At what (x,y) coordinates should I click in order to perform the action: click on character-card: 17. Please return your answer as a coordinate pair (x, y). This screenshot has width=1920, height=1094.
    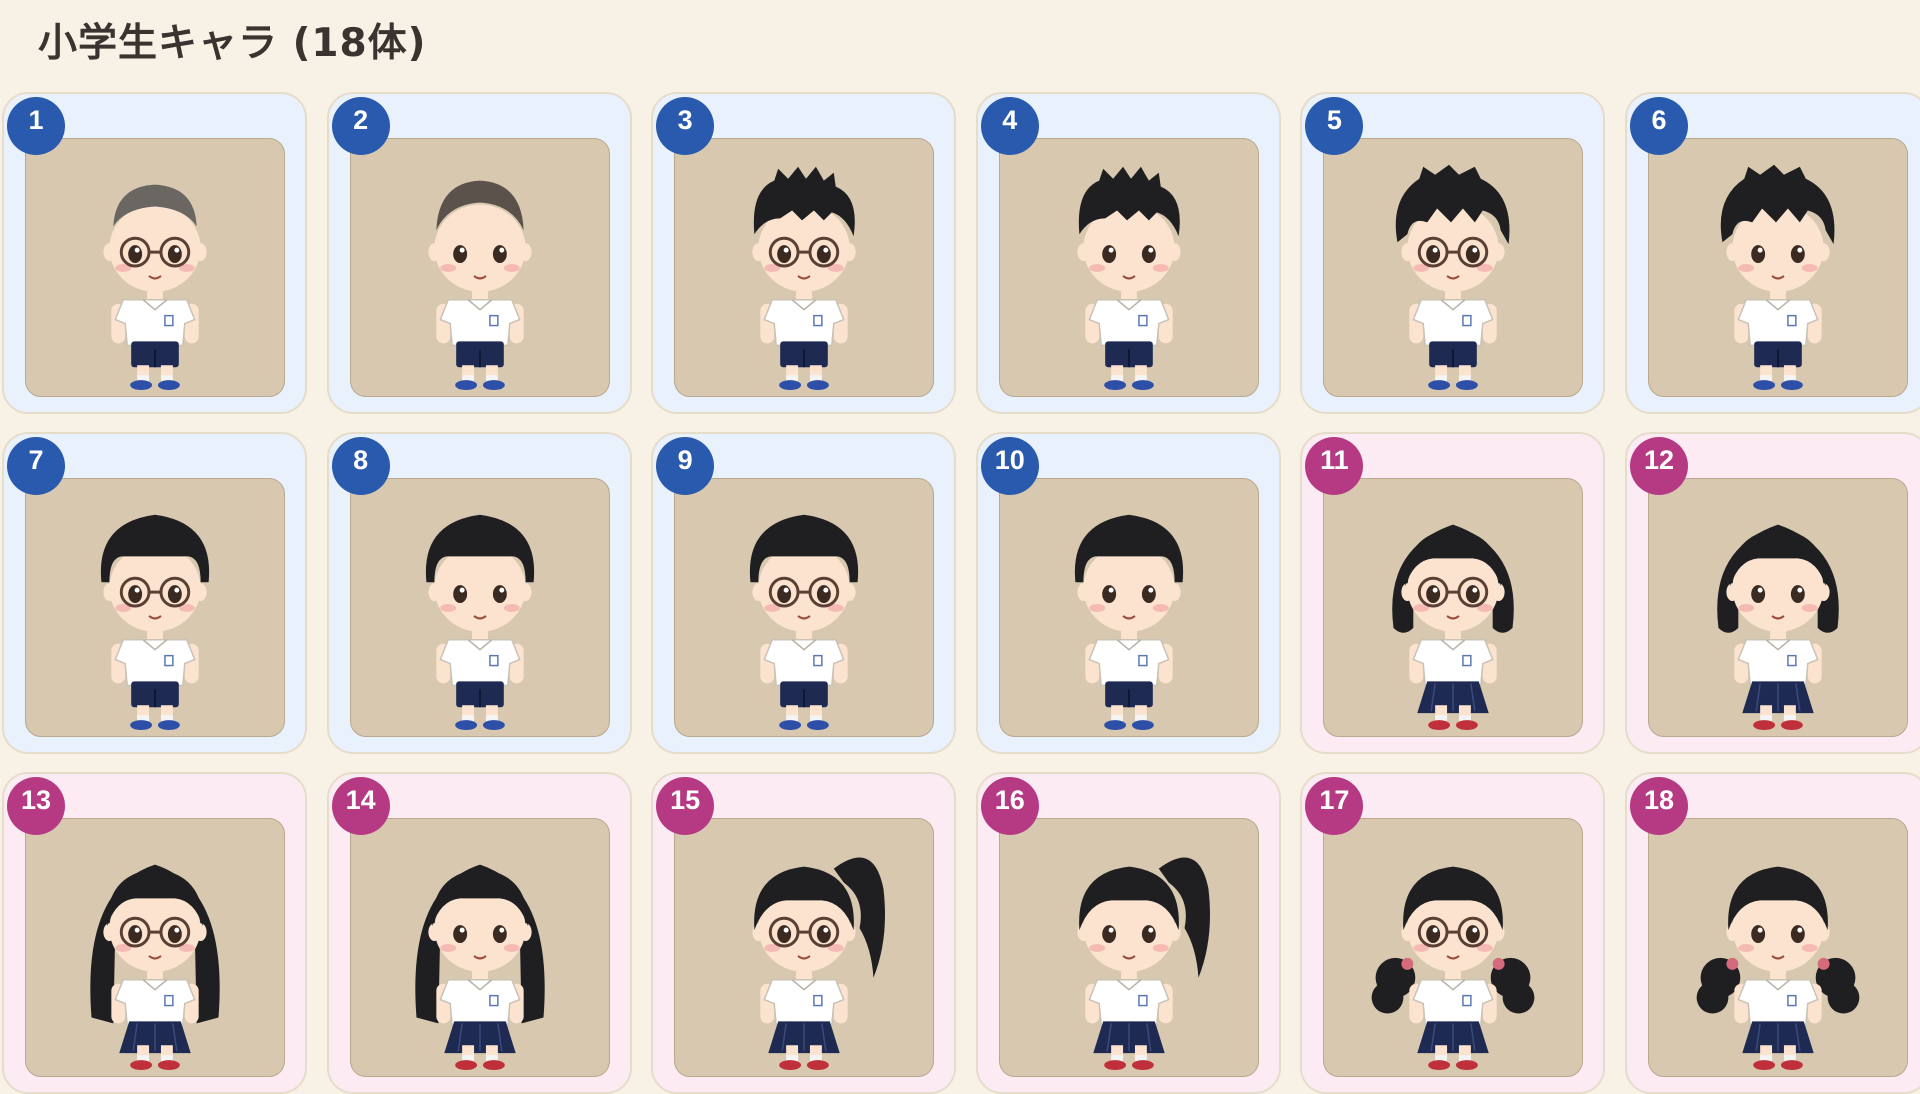
    Looking at the image, I should click on (1453, 933).